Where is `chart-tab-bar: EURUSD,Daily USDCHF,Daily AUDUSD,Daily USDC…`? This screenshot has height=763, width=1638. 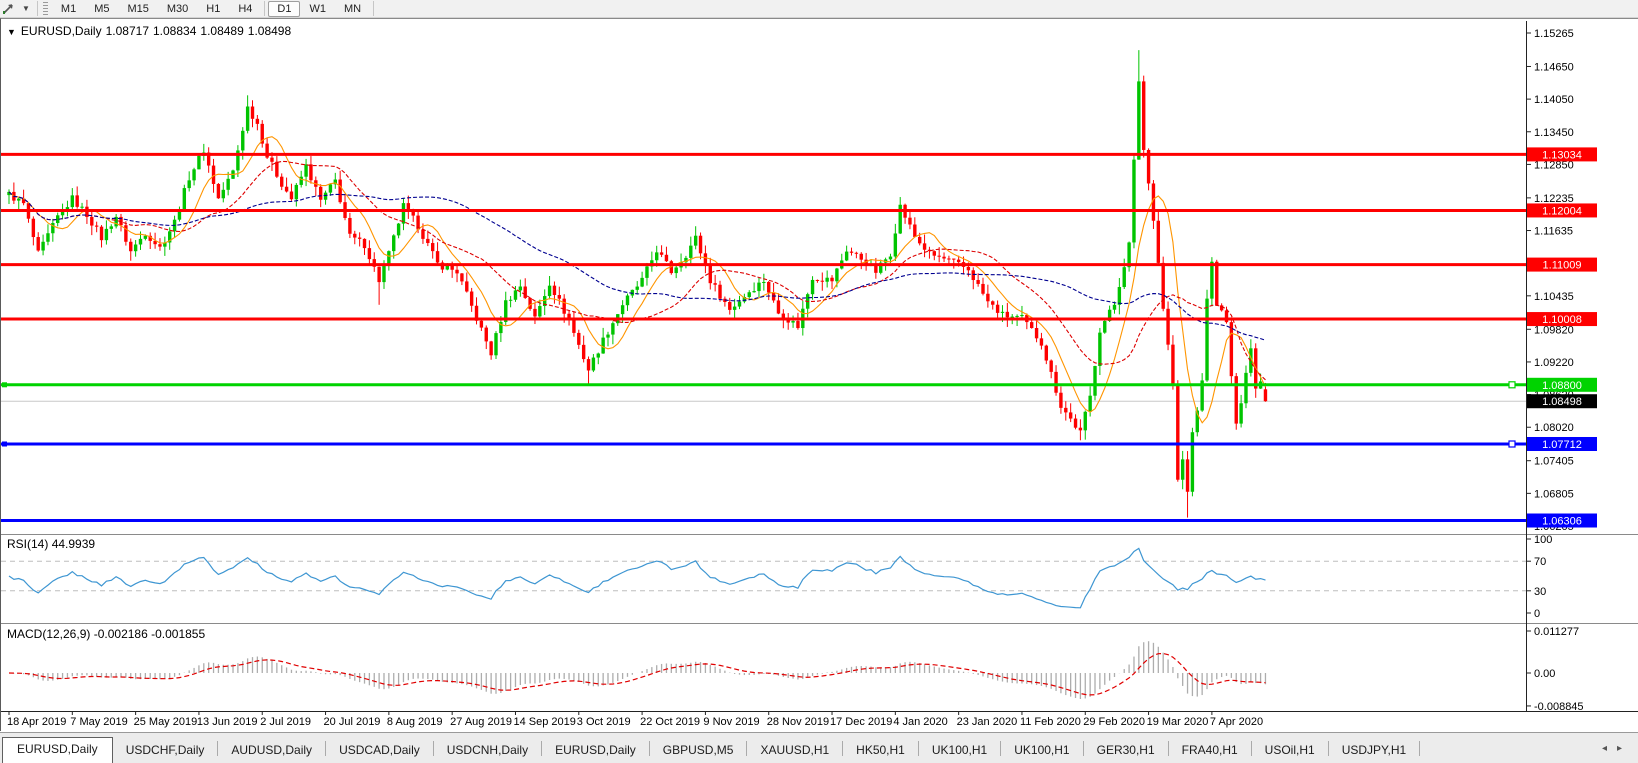 chart-tab-bar: EURUSD,Daily USDCHF,Daily AUDUSD,Daily USDC… is located at coordinates (819, 747).